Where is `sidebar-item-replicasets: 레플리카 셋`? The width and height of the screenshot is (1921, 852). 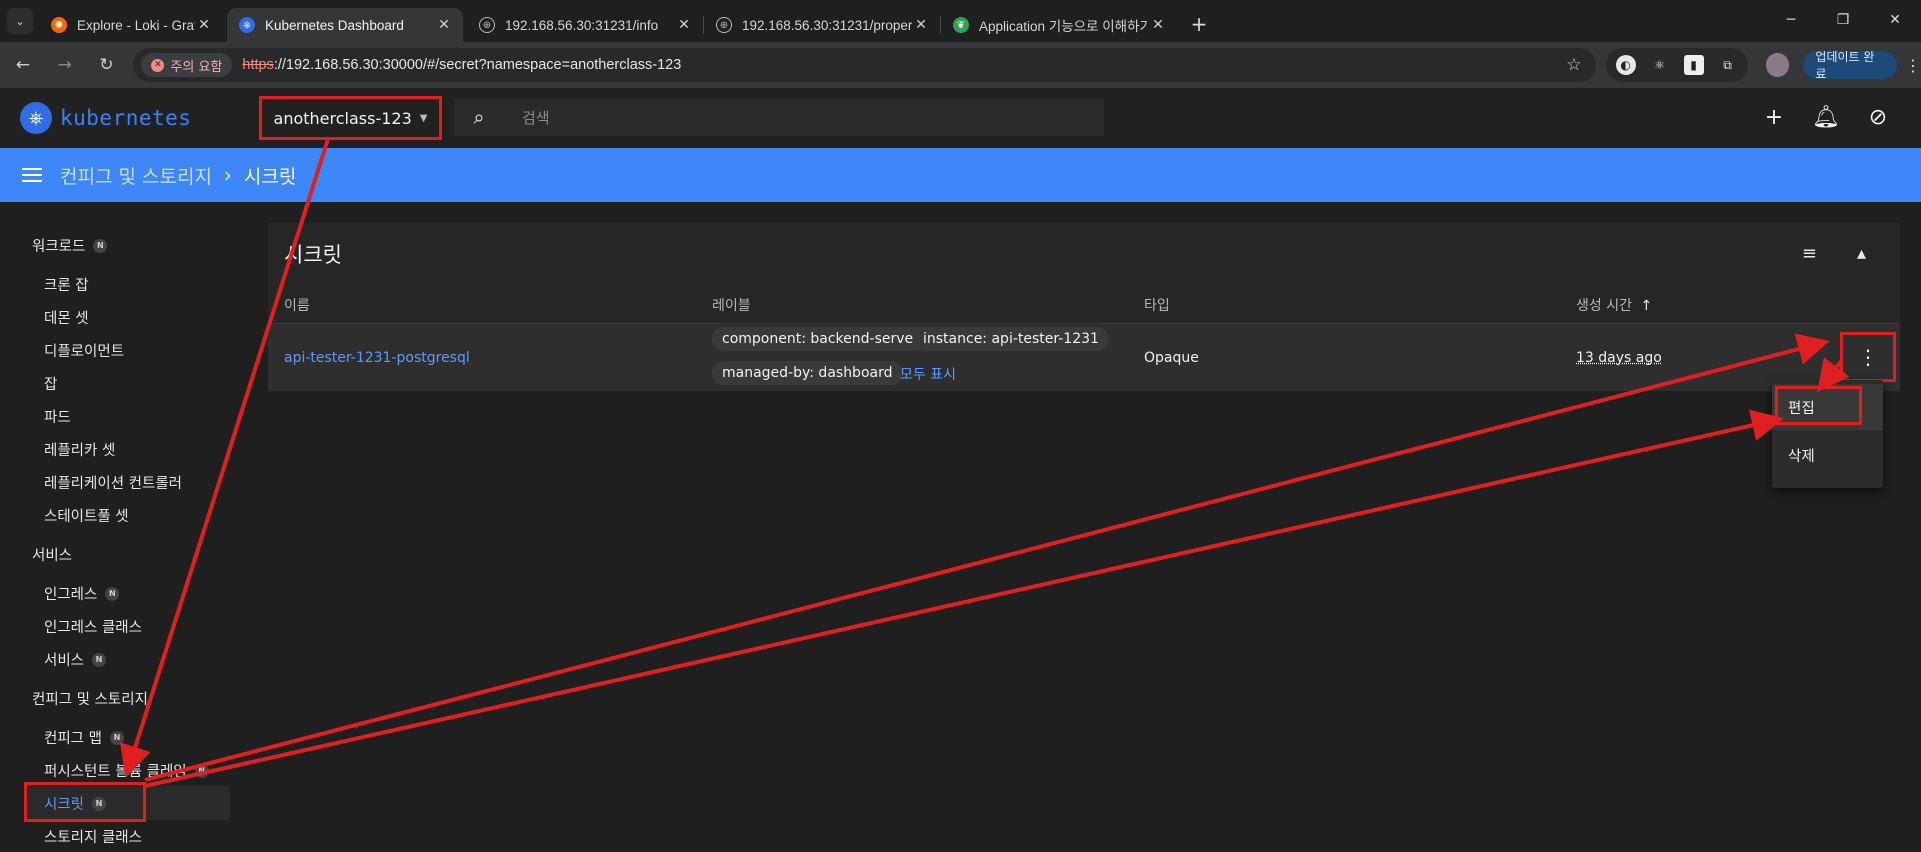 sidebar-item-replicasets: 레플리카 셋 is located at coordinates (79, 449).